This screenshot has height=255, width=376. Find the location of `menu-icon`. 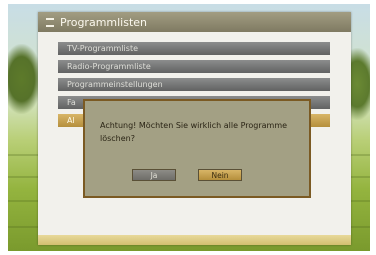

menu-icon is located at coordinates (50, 22).